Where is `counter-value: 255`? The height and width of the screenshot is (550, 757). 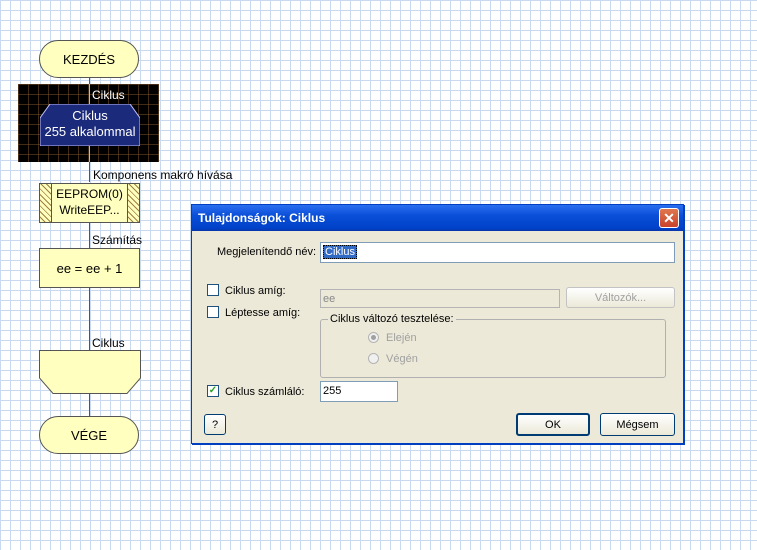 counter-value: 255 is located at coordinates (332, 391).